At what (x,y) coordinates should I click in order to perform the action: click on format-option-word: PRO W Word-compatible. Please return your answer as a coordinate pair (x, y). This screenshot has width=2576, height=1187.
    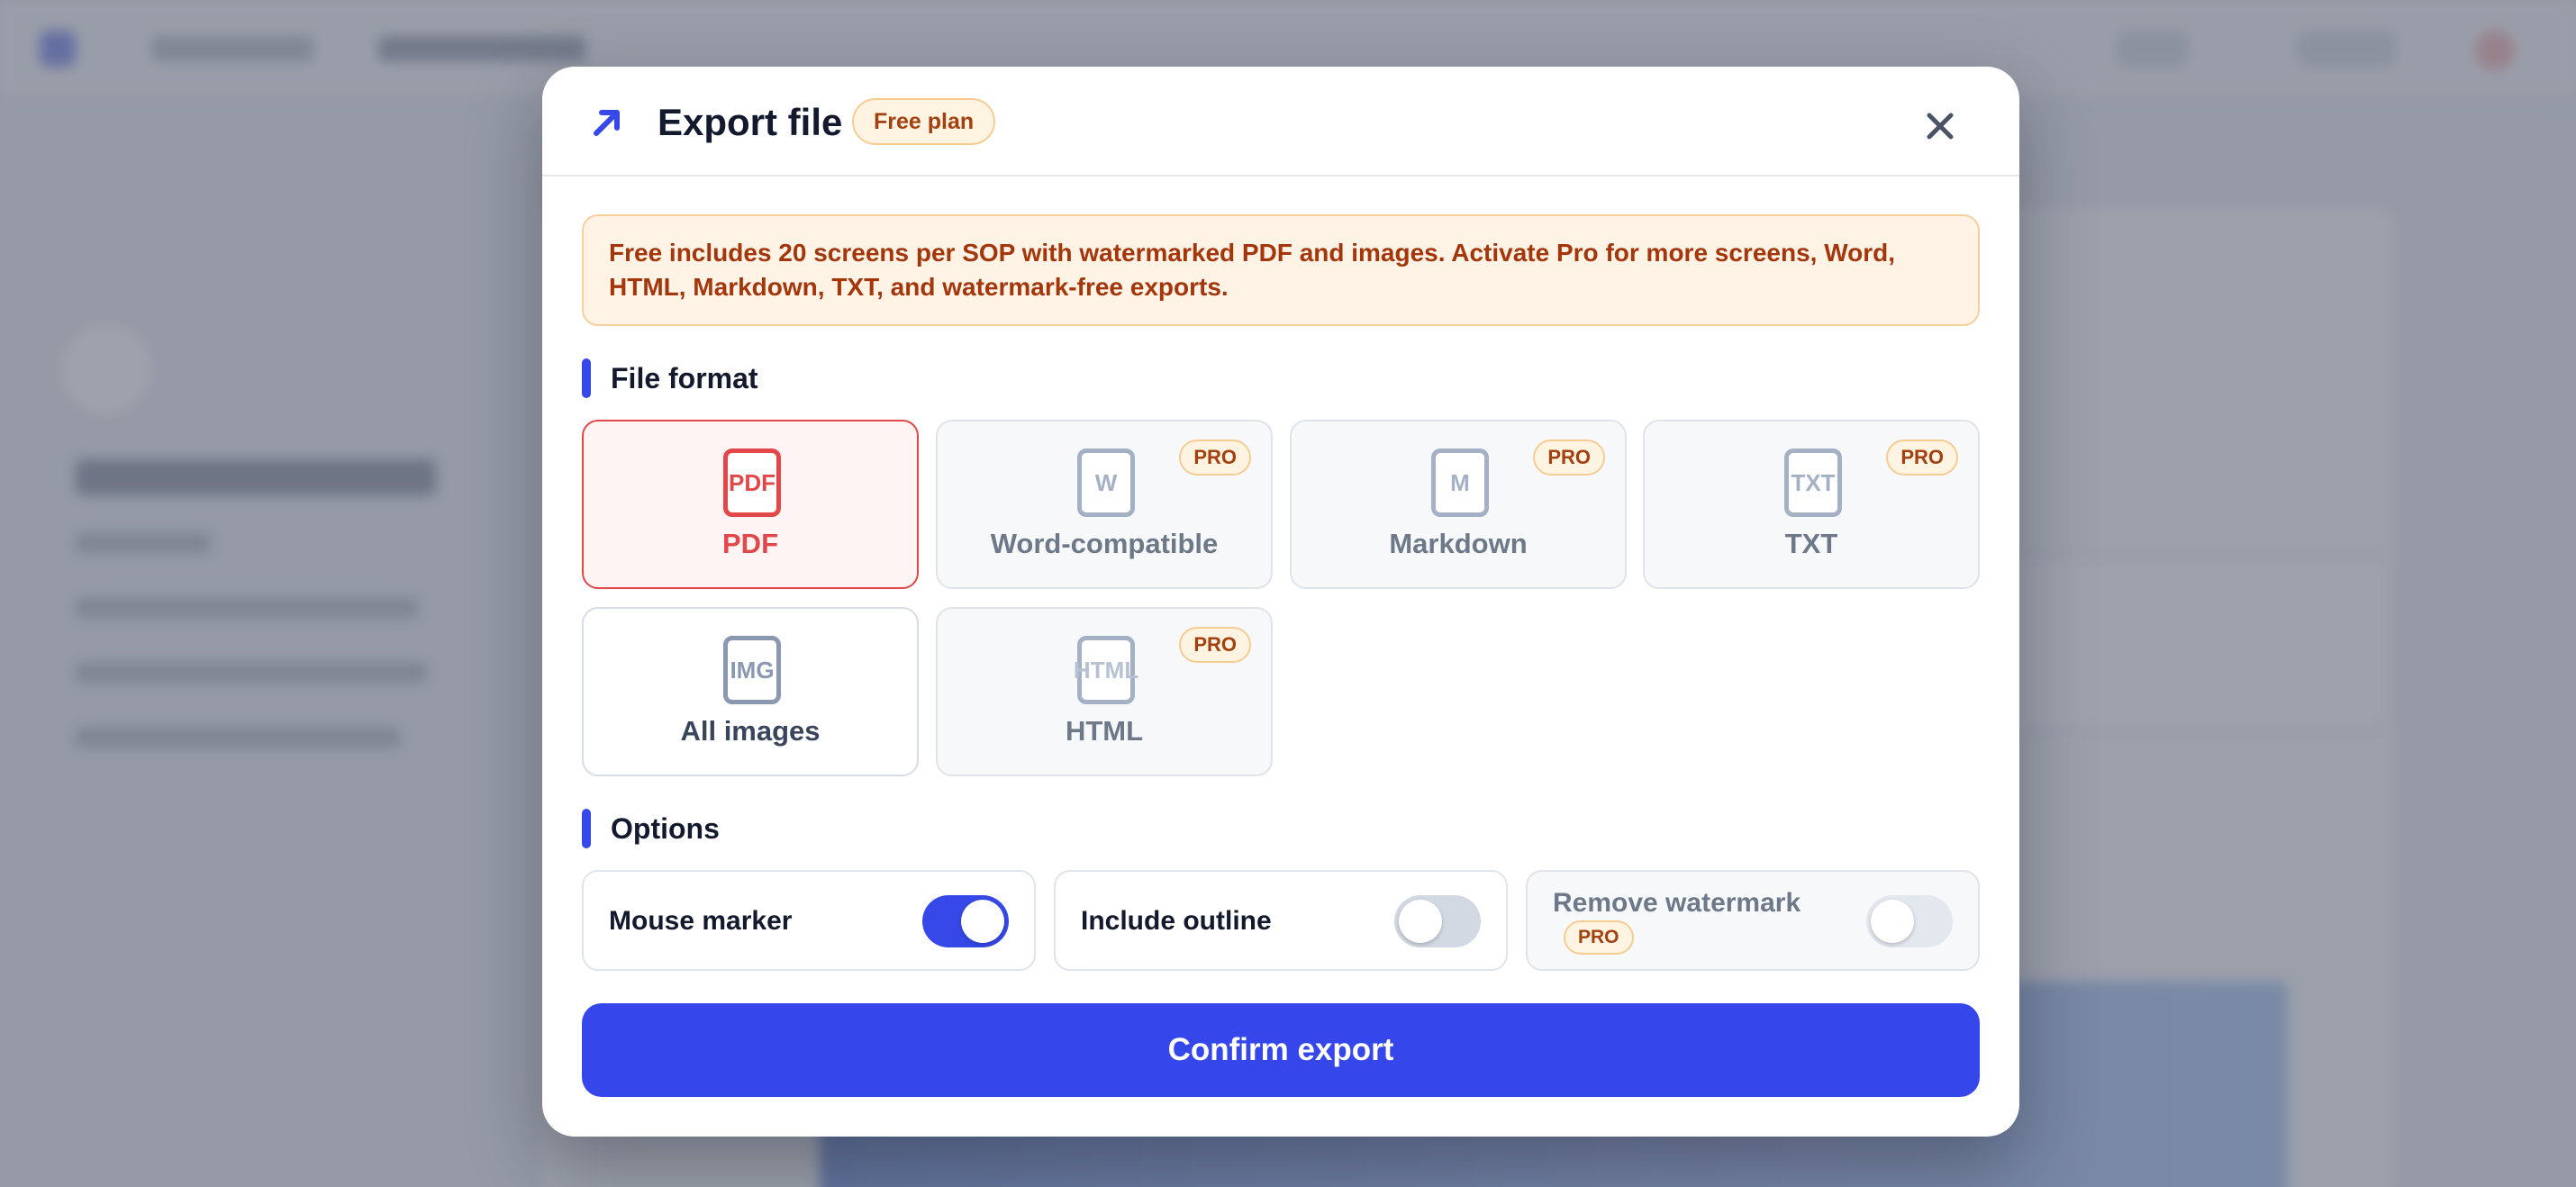
    Looking at the image, I should click on (1104, 504).